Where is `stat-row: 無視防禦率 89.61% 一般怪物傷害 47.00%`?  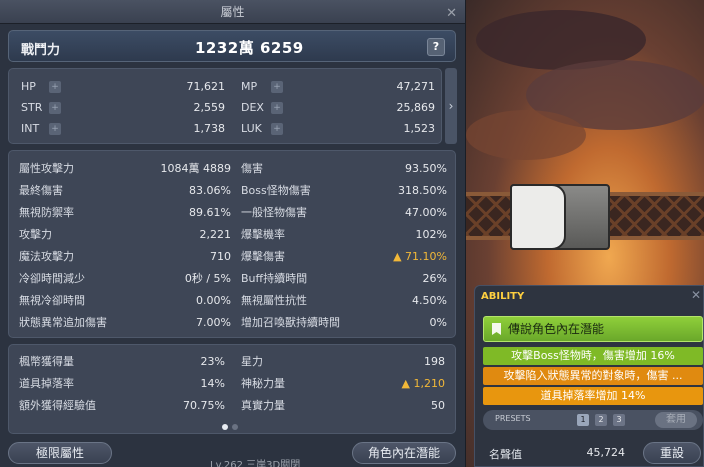 stat-row: 無視防禦率 89.61% 一般怪物傷害 47.00% is located at coordinates (233, 213).